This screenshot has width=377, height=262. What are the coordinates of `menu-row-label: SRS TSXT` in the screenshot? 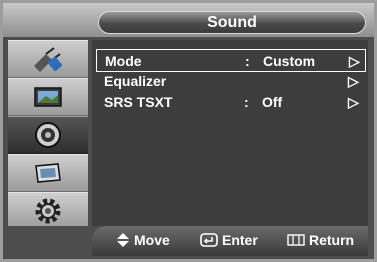 It's located at (138, 102).